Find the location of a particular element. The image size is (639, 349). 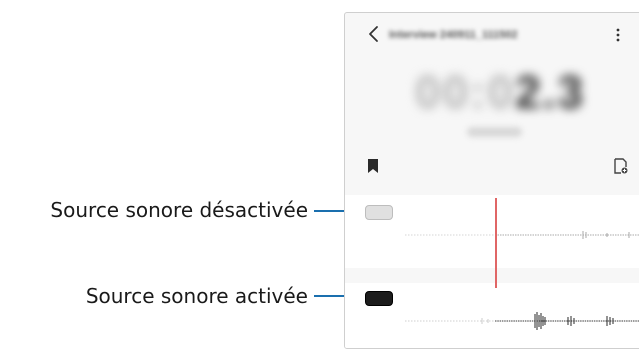

sound-source-track-active is located at coordinates (492, 315).